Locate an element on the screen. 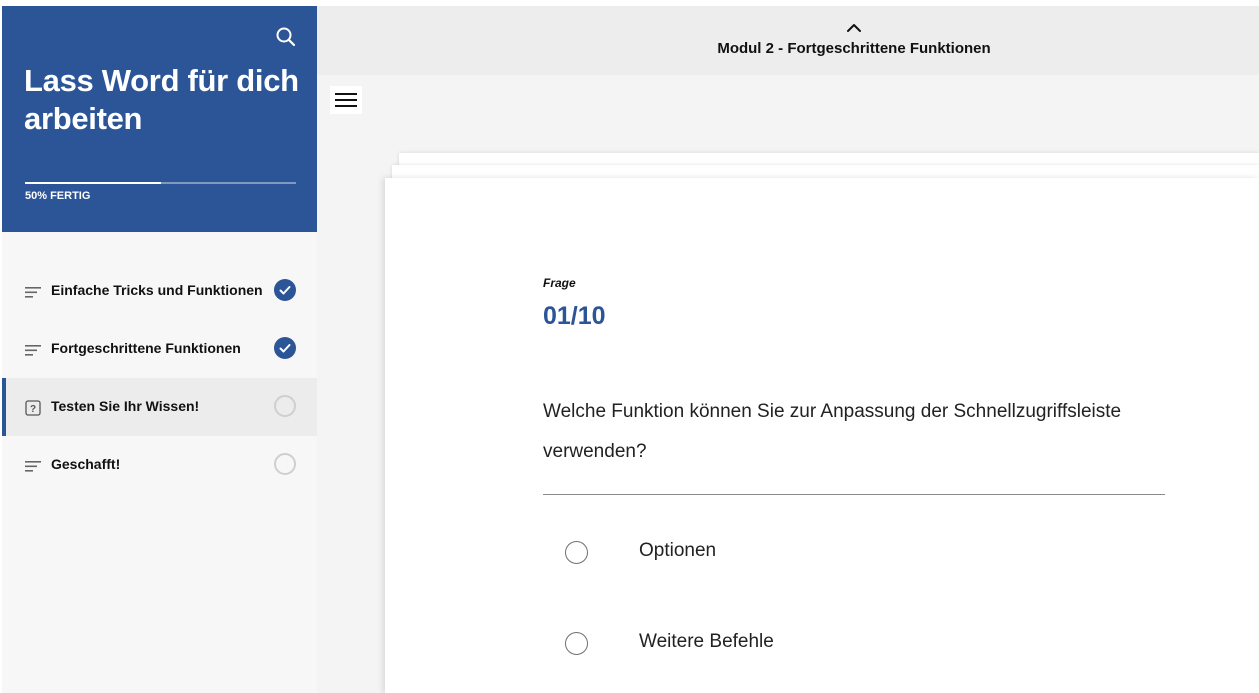 The height and width of the screenshot is (693, 1259). course-header: Lass Word für dich arbeiten 50% FERTIG is located at coordinates (159, 119).